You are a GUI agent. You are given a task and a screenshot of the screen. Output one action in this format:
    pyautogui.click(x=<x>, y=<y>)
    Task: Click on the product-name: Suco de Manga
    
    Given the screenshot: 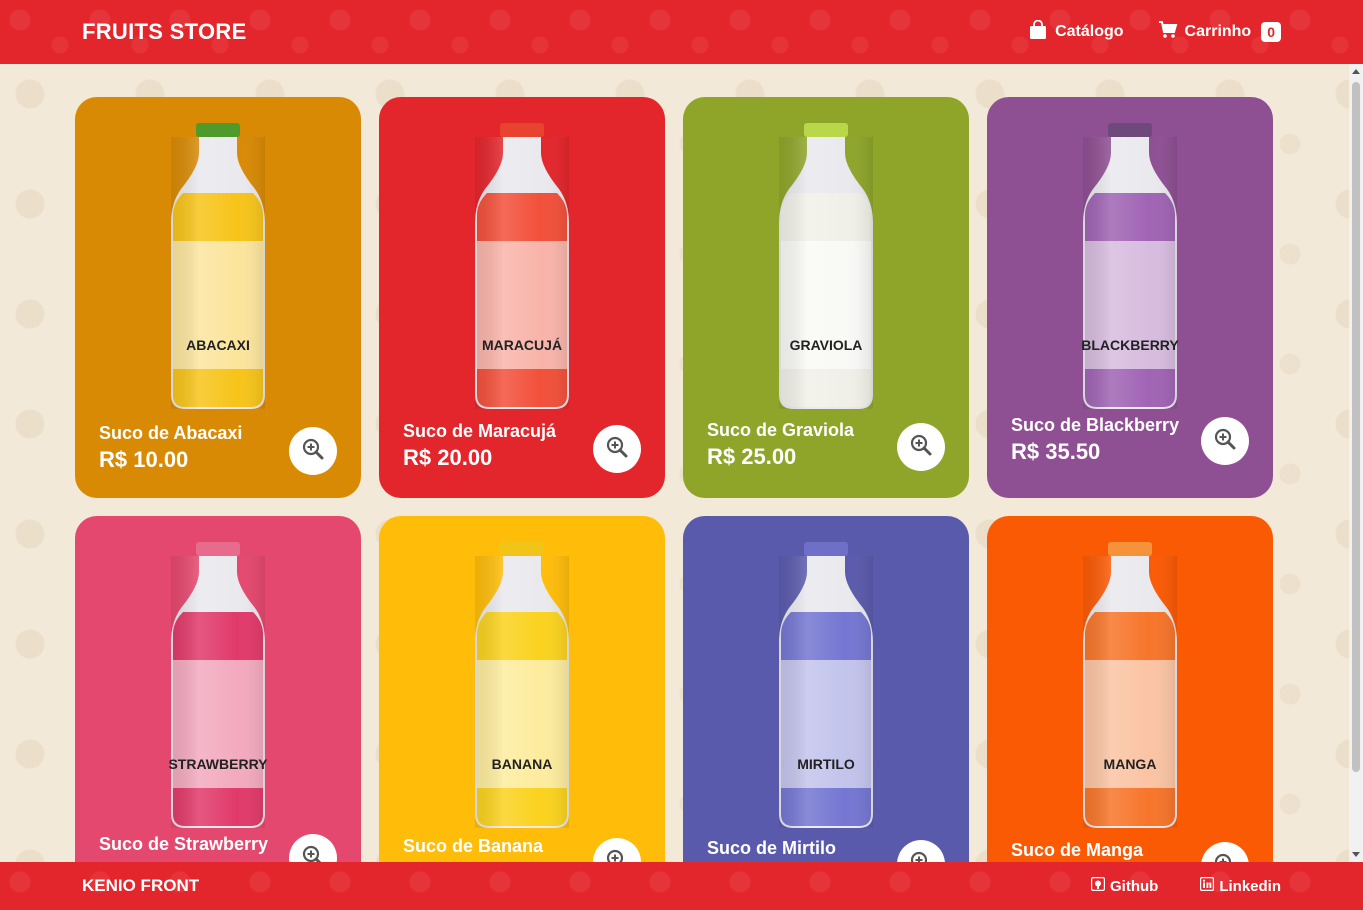 What is the action you would take?
    pyautogui.click(x=1077, y=850)
    